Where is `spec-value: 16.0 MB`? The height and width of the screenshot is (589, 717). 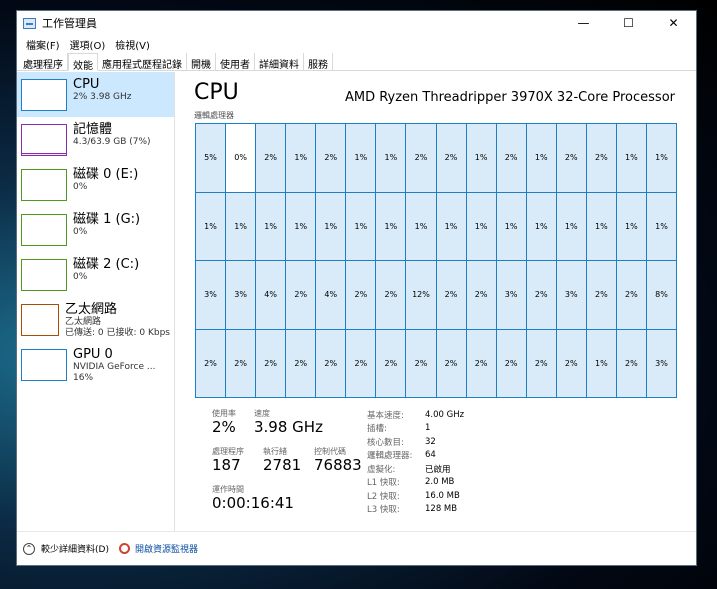
spec-value: 16.0 MB is located at coordinates (442, 495).